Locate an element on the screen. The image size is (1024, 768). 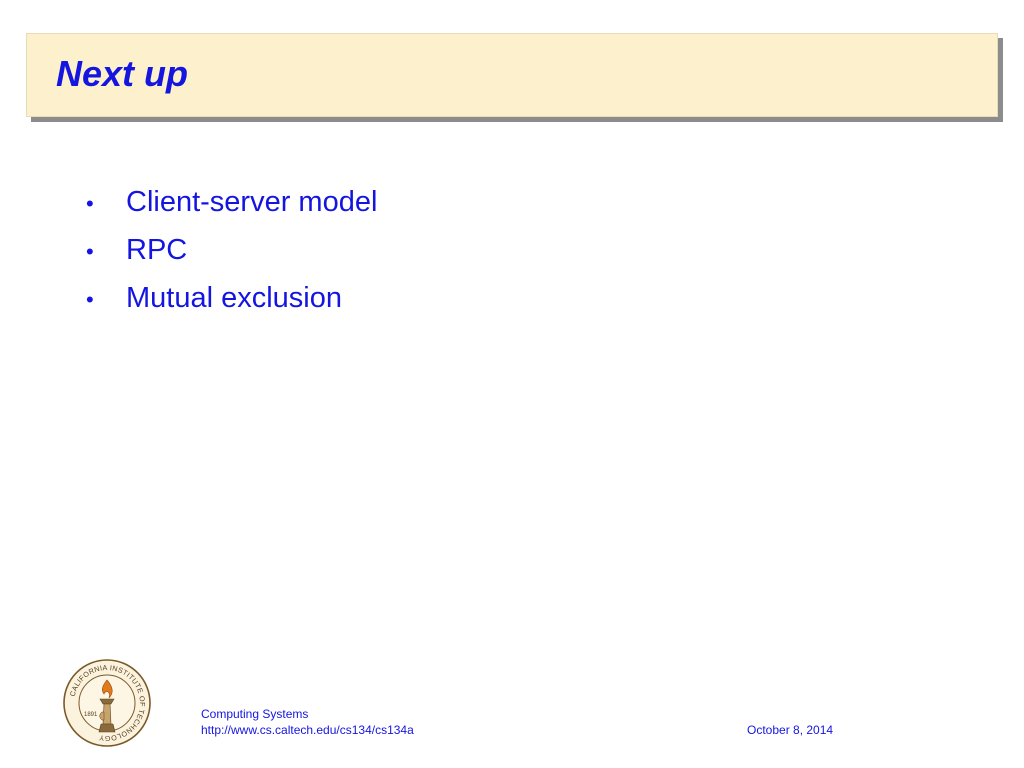
bullet-item: • Mutual exclusion is located at coordinates (231, 306).